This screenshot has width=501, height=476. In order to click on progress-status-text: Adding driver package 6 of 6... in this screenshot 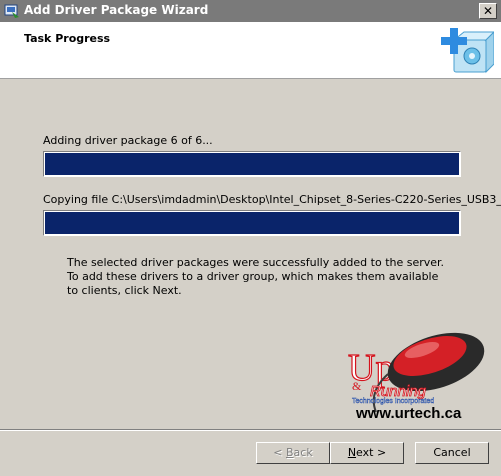, I will do `click(128, 140)`.